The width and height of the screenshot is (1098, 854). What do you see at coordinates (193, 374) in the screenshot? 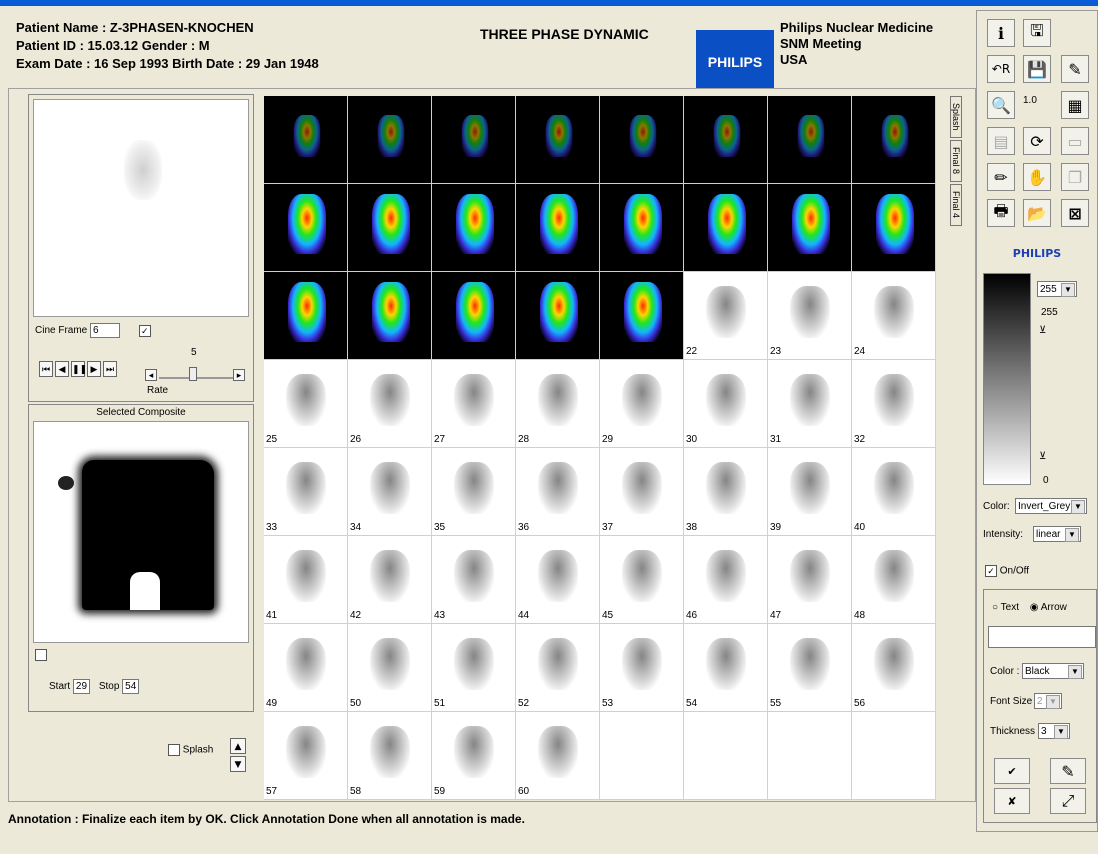
I see `rate-slider-thumb` at bounding box center [193, 374].